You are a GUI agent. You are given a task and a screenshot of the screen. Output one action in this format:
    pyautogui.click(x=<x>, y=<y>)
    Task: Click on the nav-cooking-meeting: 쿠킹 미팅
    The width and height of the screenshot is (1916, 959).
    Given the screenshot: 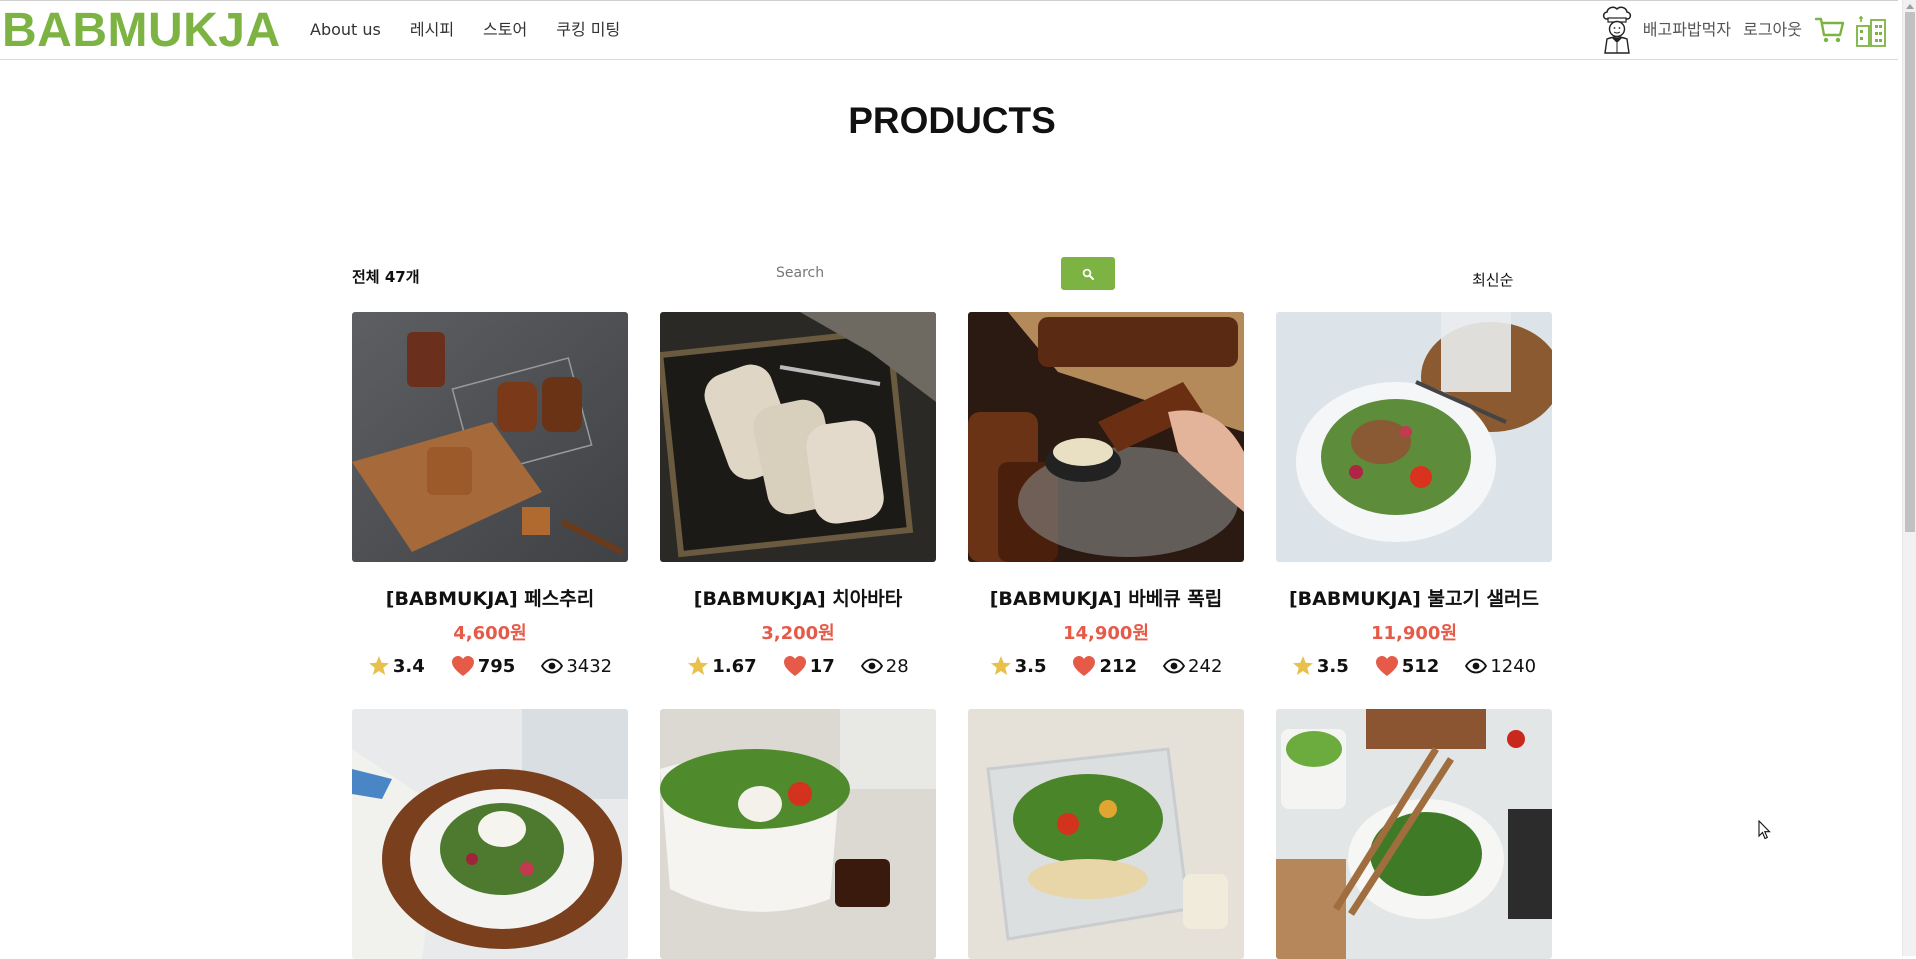 What is the action you would take?
    pyautogui.click(x=588, y=30)
    